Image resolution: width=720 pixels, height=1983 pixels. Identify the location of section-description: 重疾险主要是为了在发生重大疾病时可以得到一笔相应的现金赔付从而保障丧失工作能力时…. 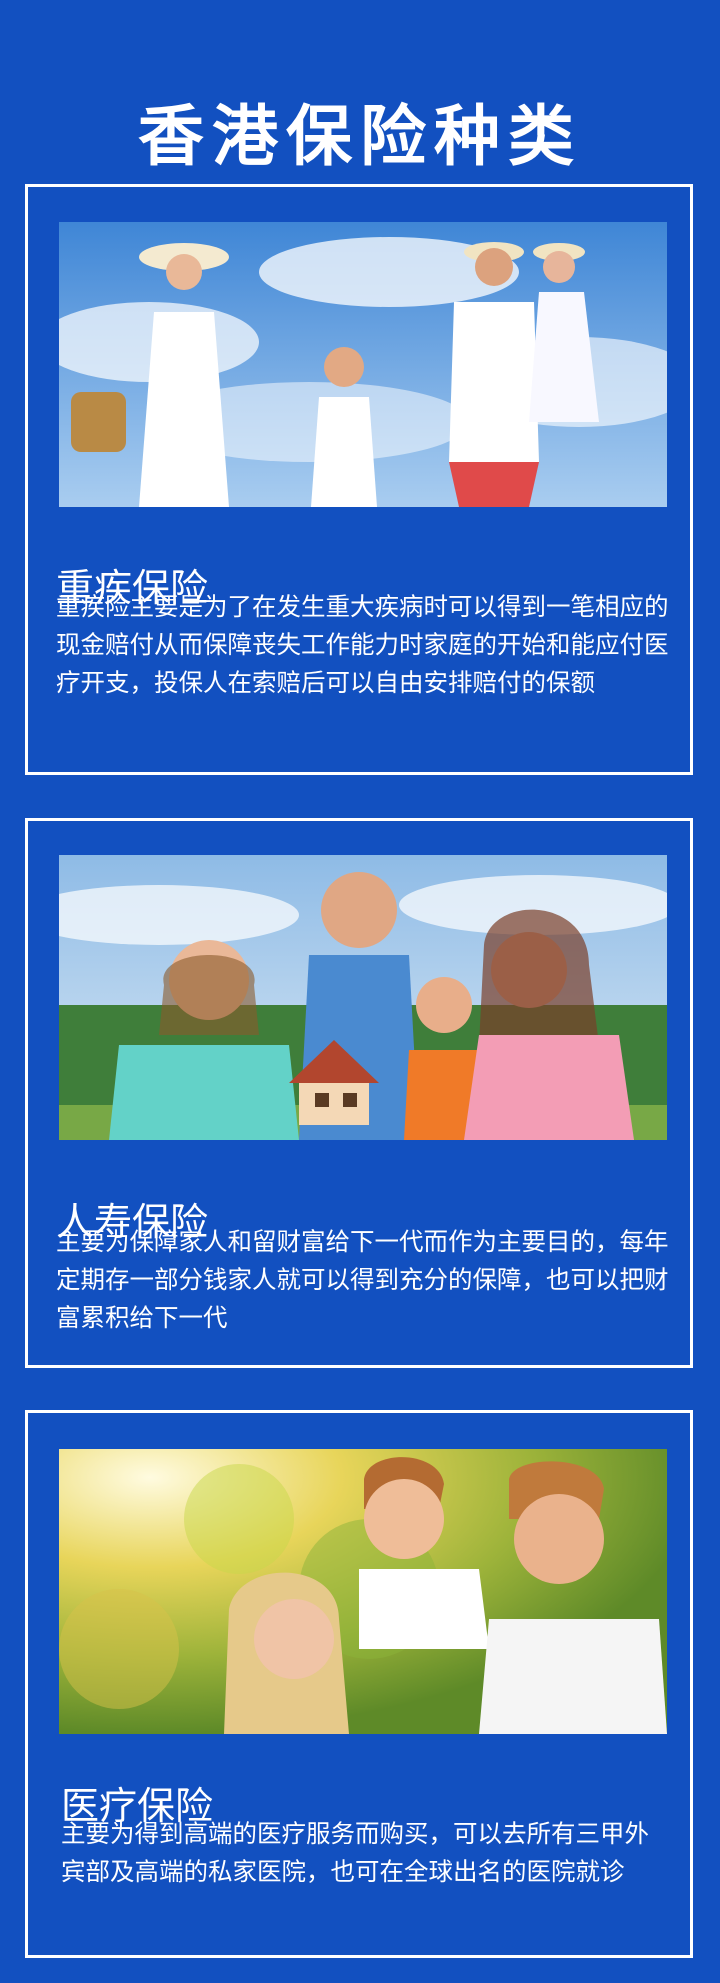
(362, 644).